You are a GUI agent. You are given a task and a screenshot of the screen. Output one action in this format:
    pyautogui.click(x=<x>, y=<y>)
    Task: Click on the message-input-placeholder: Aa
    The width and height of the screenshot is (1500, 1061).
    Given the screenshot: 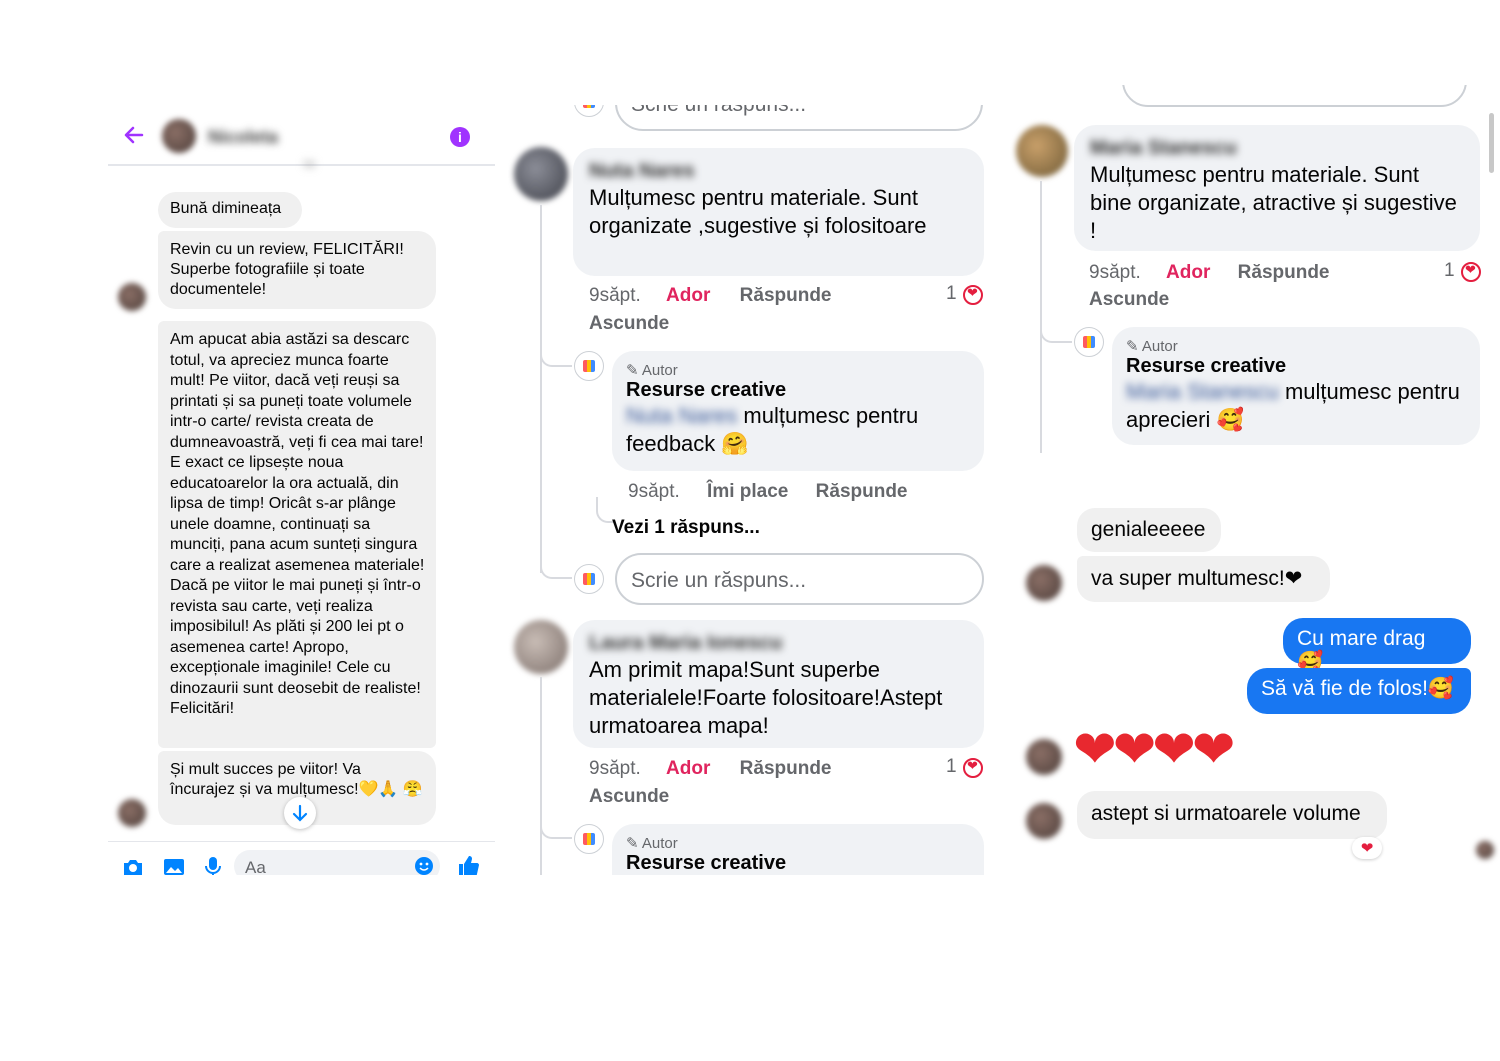 What is the action you would take?
    pyautogui.click(x=255, y=866)
    